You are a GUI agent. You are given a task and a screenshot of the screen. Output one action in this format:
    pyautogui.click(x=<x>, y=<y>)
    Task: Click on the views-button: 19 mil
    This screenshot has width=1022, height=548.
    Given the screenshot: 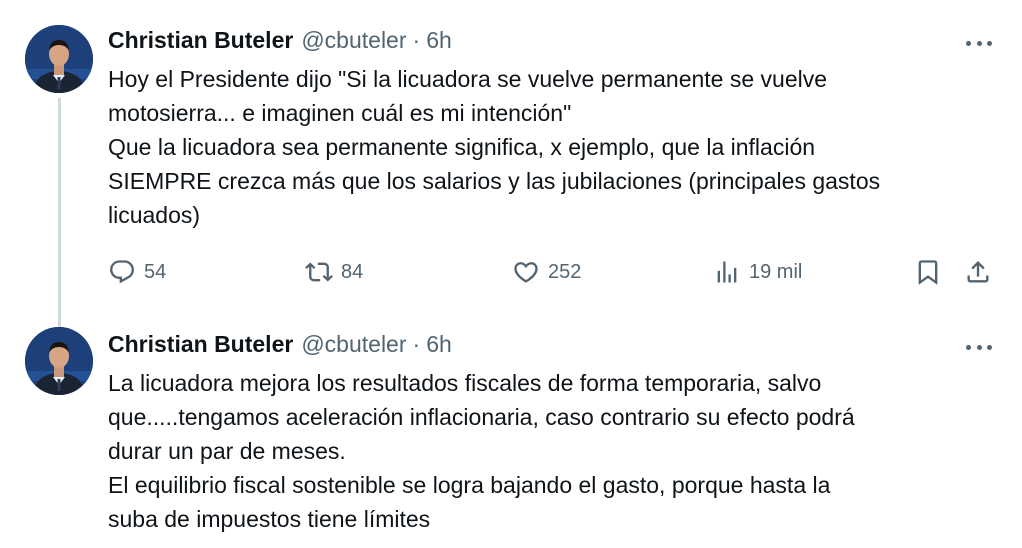 What is the action you would take?
    pyautogui.click(x=757, y=272)
    